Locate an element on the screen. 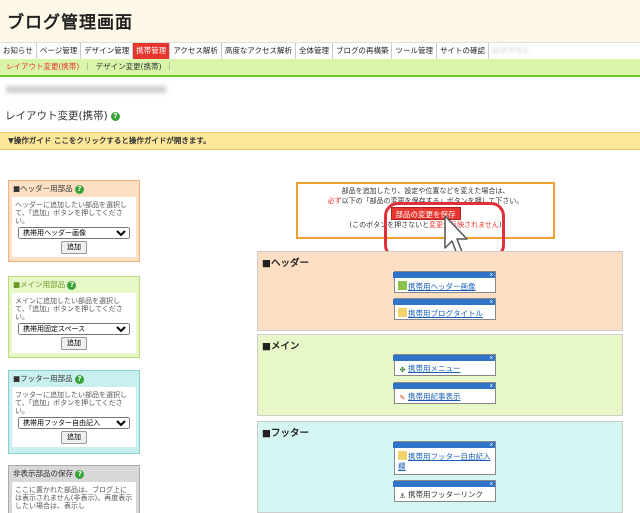  sub-nav: レイアウト変更(携帯) ｜ デザイン変更(携帯) ｜ is located at coordinates (320, 68).